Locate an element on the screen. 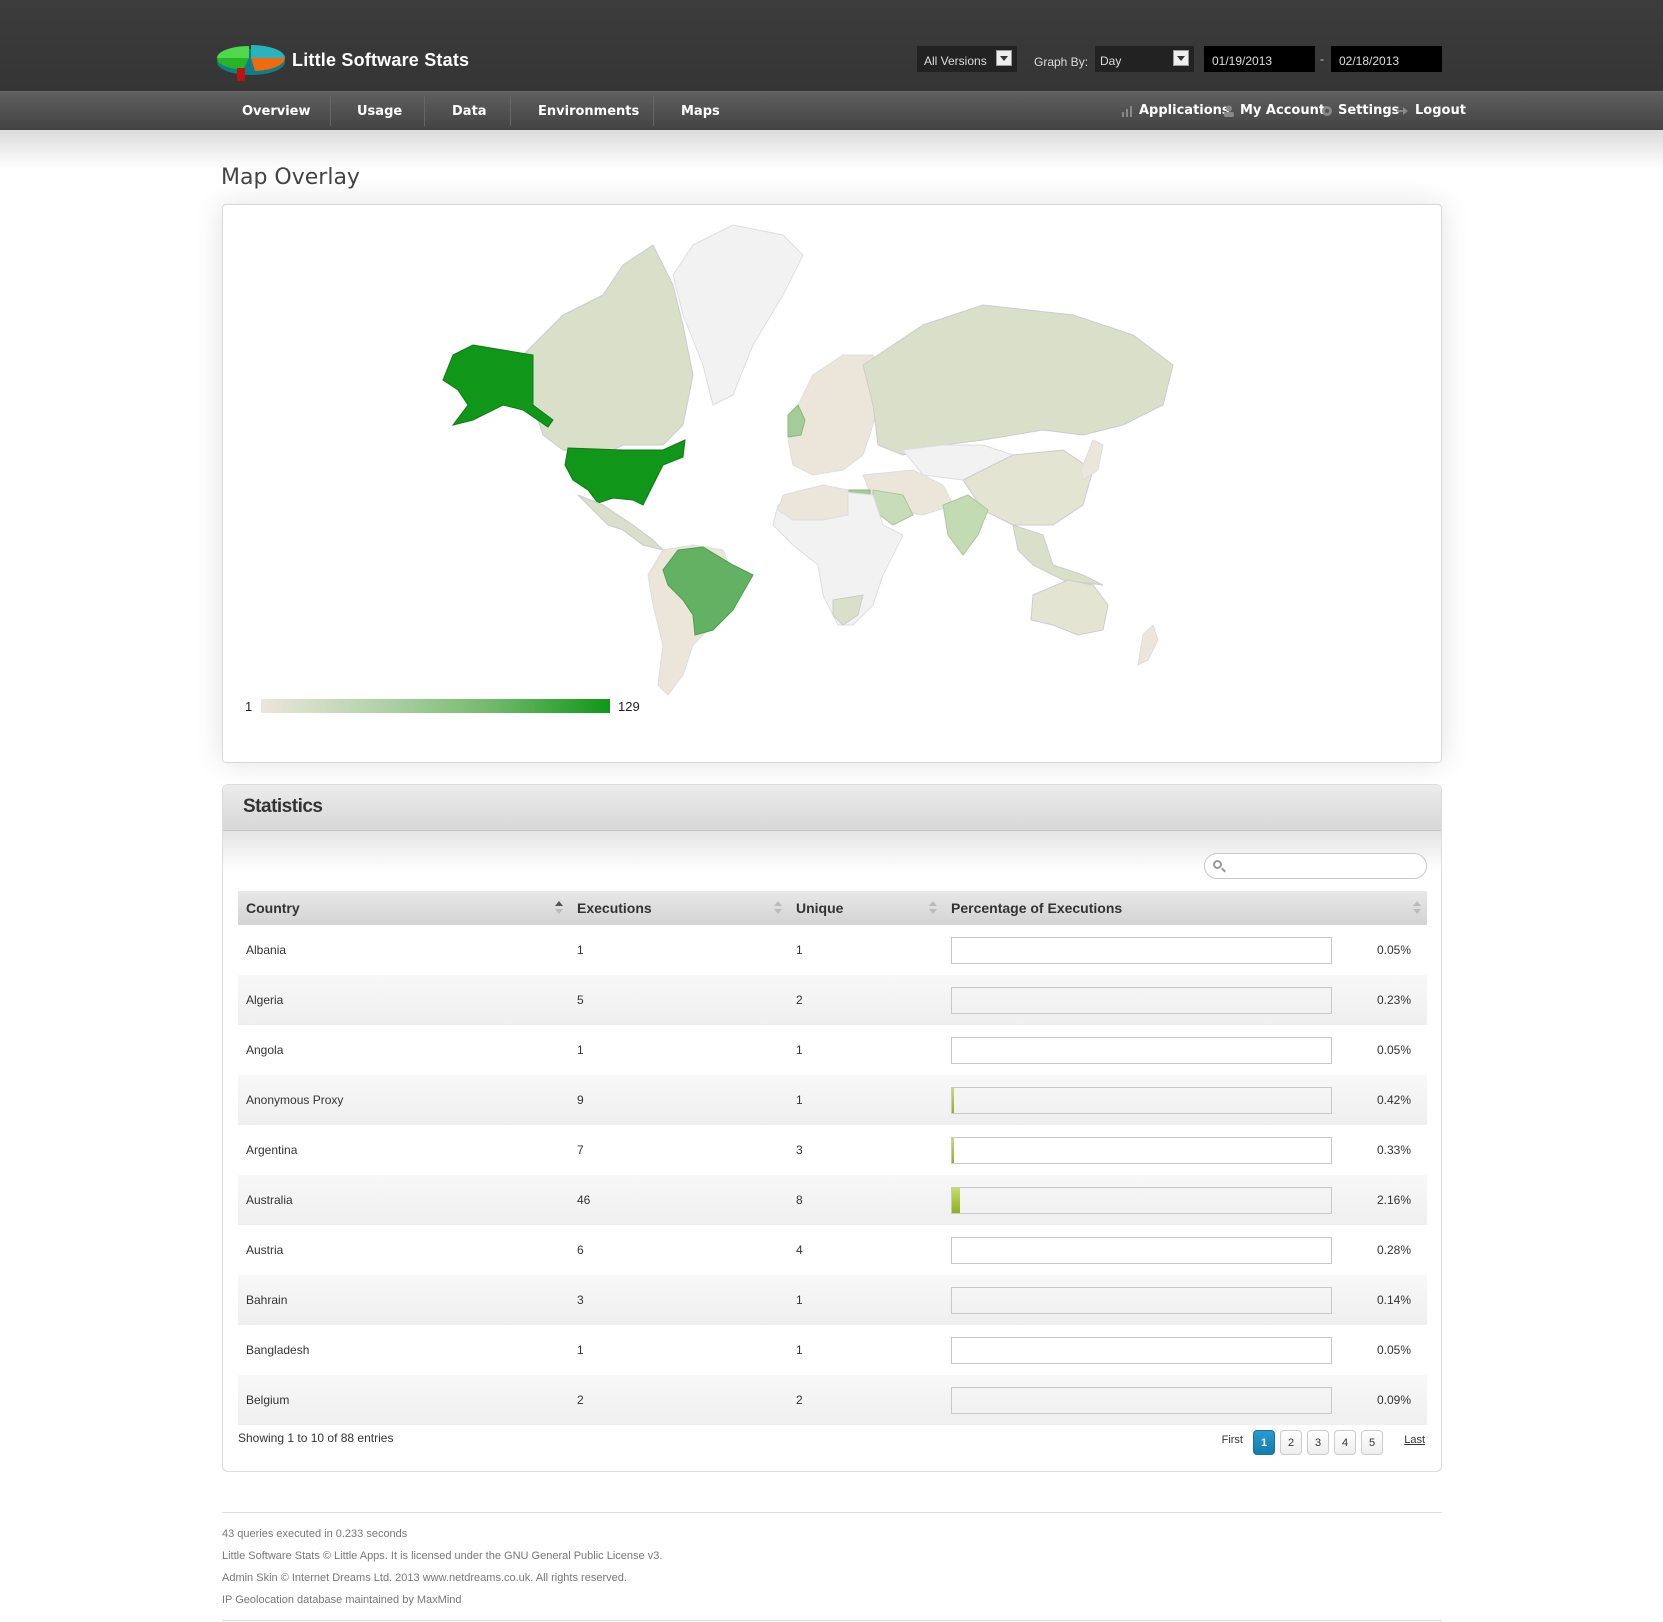 The image size is (1663, 1622). map-region-north-africa is located at coordinates (813, 502).